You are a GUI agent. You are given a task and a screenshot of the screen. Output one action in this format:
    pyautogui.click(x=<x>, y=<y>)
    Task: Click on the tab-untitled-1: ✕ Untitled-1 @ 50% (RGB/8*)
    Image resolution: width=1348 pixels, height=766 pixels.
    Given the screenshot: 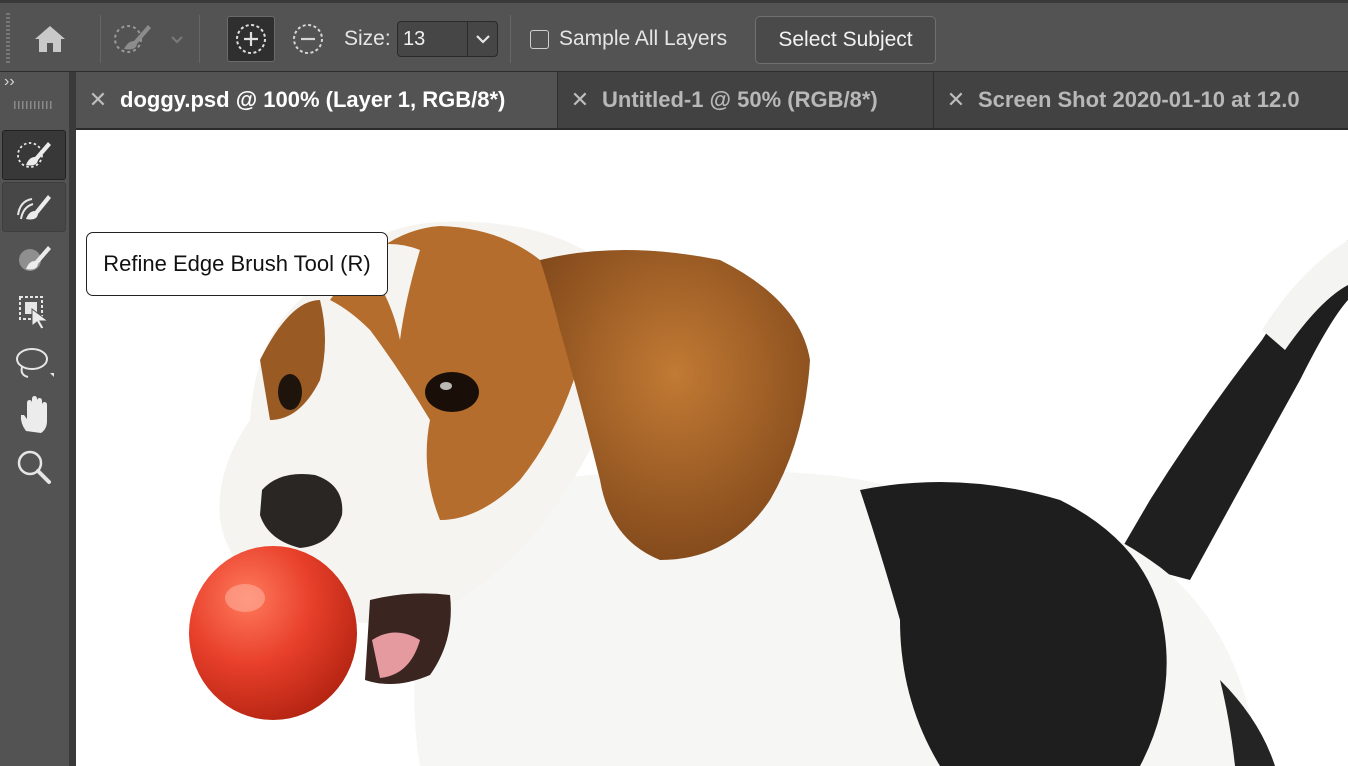 What is the action you would take?
    pyautogui.click(x=746, y=100)
    